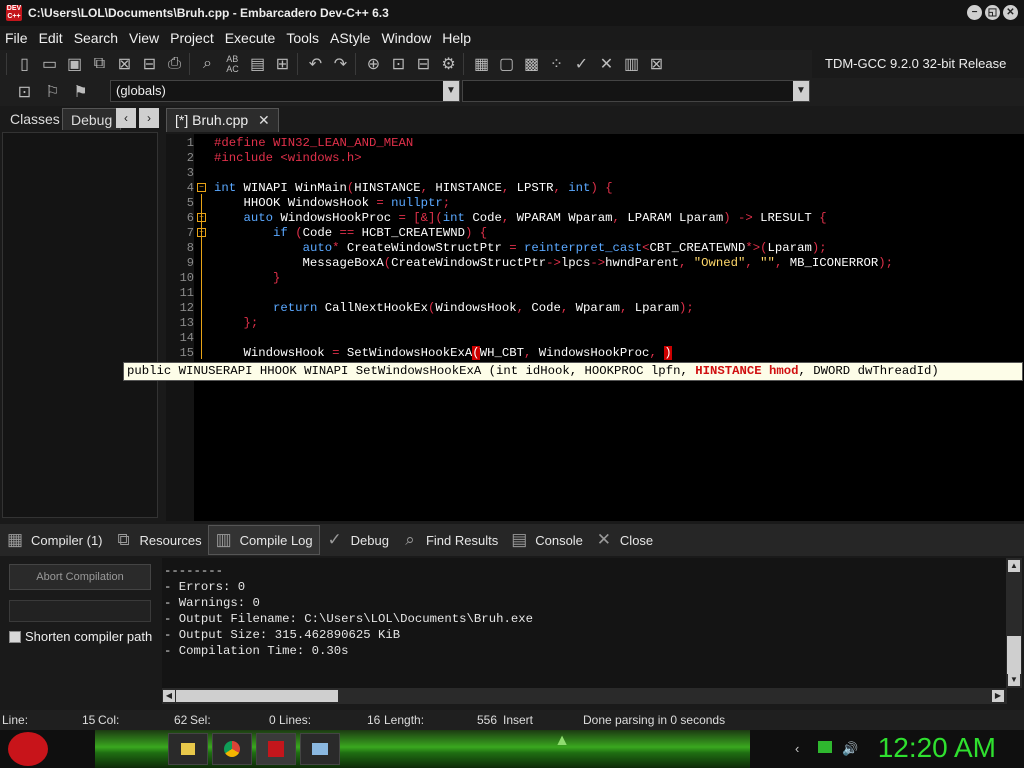 The image size is (1024, 768). What do you see at coordinates (315, 64) in the screenshot?
I see `undo-icon: ↶` at bounding box center [315, 64].